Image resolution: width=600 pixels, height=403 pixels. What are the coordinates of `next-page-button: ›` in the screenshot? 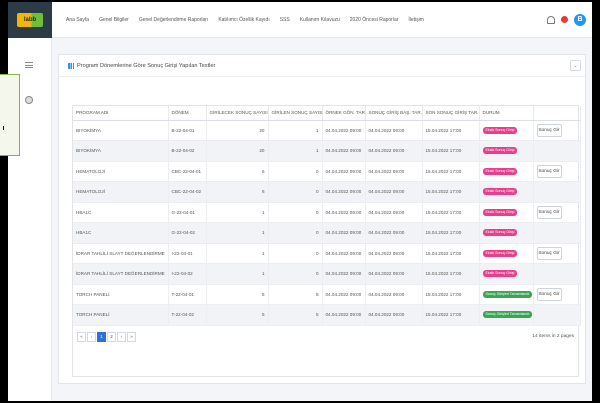 It's located at (121, 336).